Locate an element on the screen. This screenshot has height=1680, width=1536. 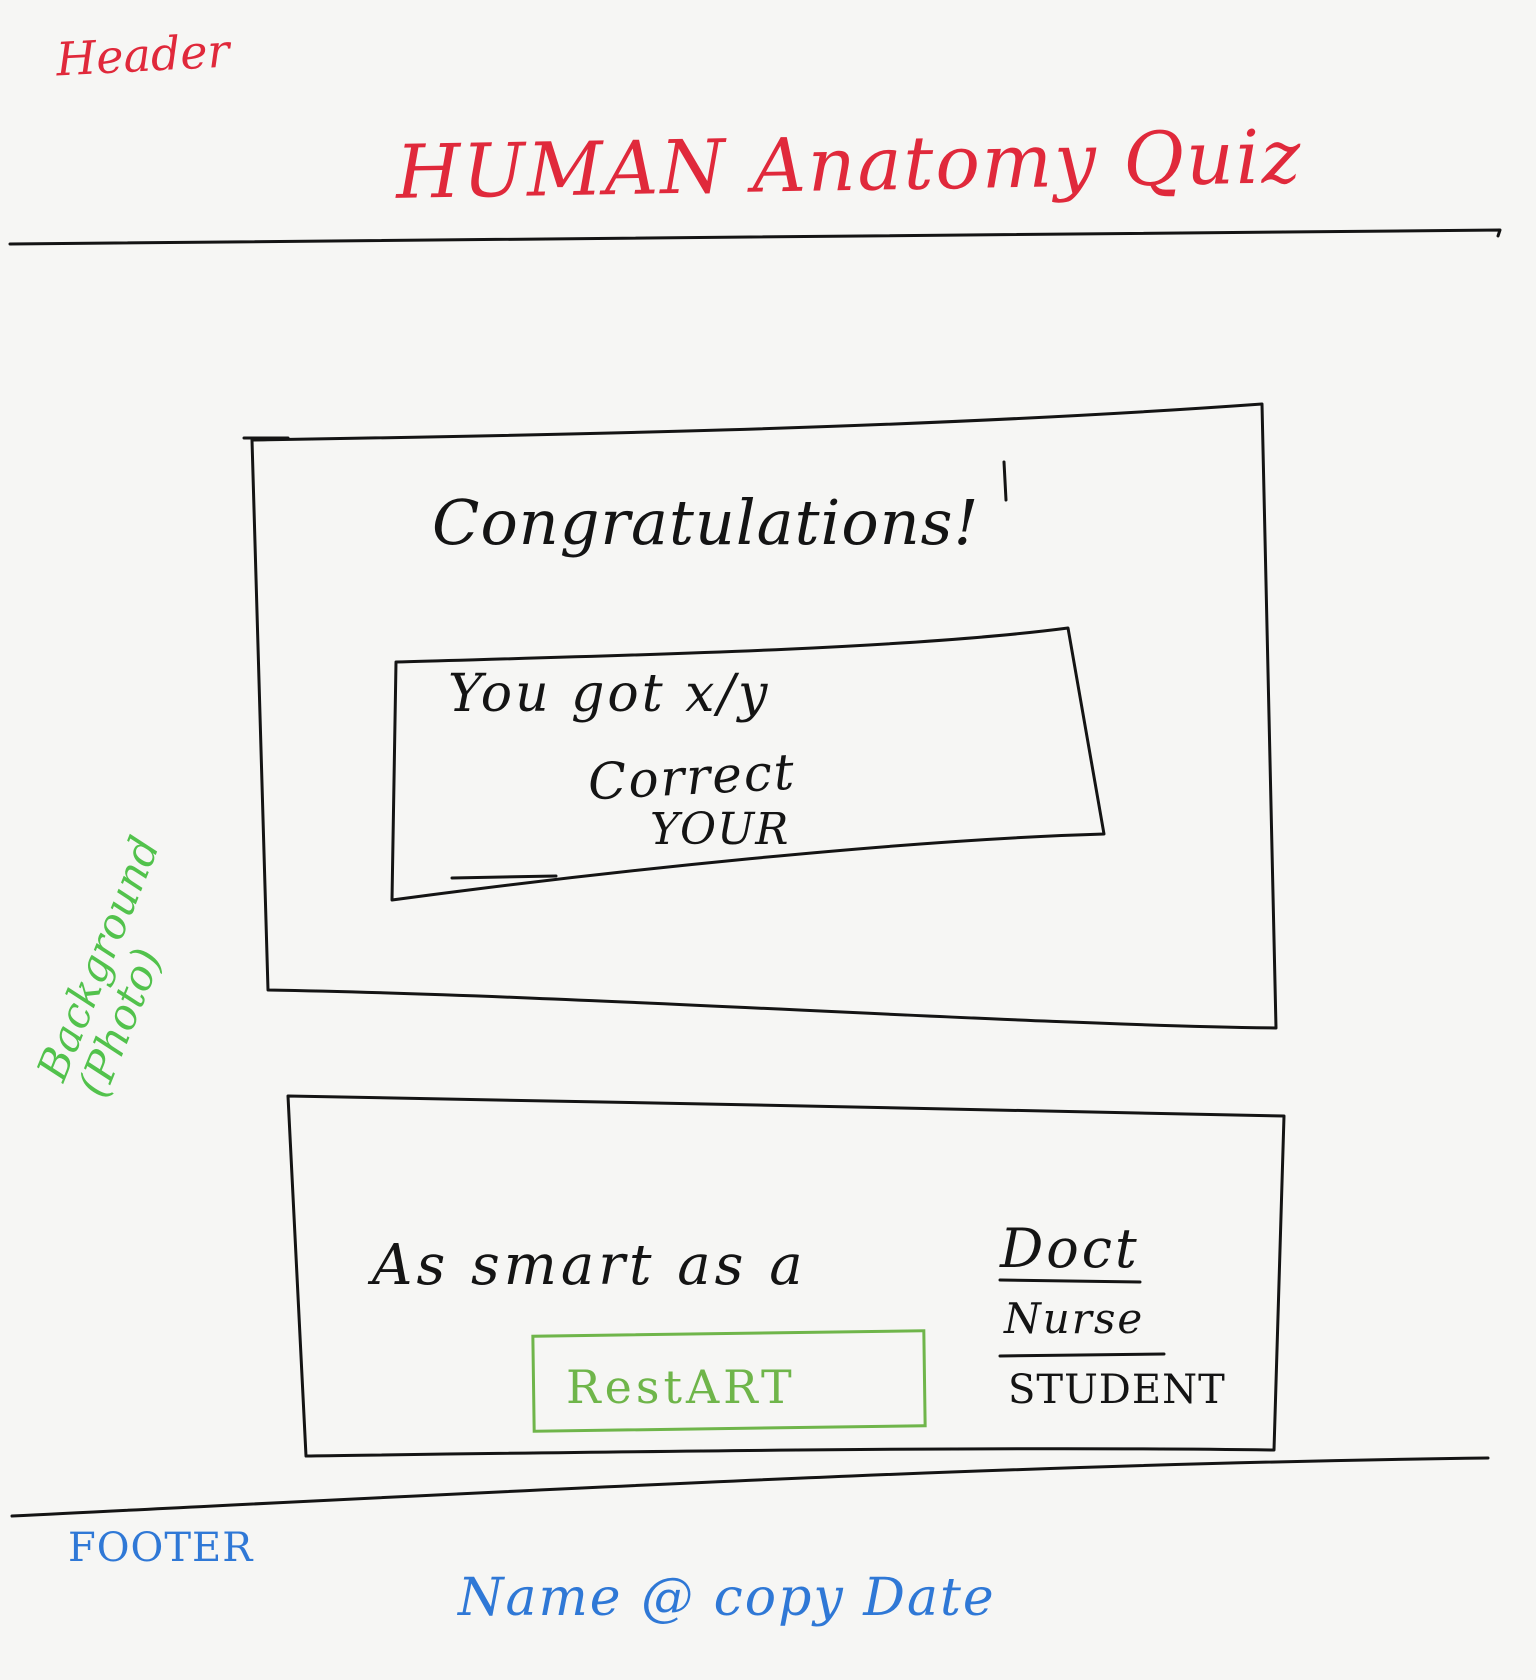
footer-annotation: FOOTER is located at coordinates (161, 1548).